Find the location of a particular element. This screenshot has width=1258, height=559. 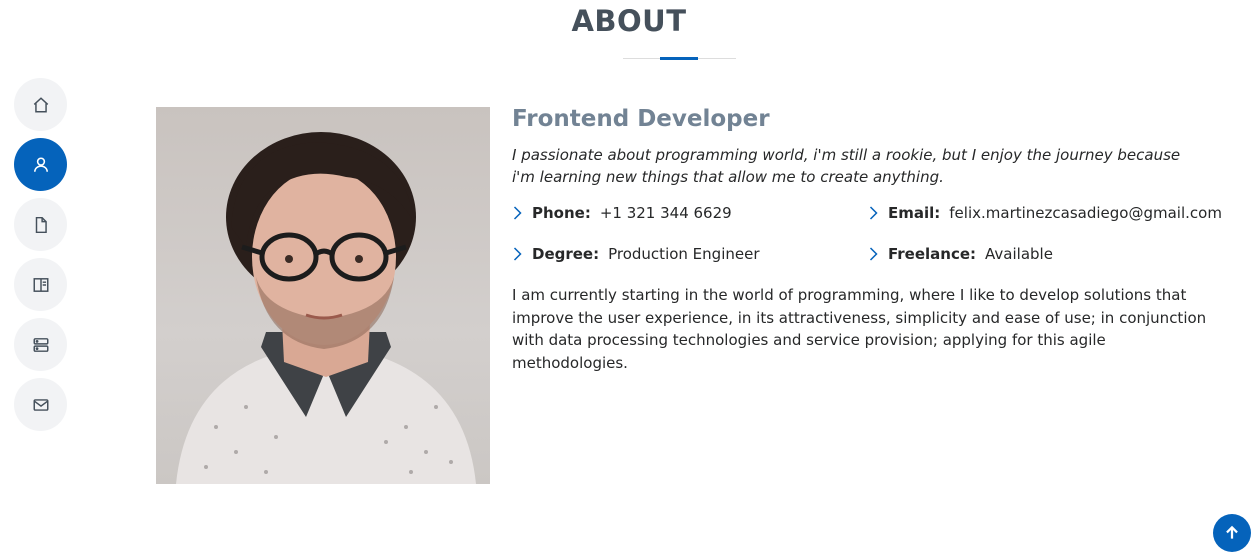

nav-portfolio-button is located at coordinates (40, 284).